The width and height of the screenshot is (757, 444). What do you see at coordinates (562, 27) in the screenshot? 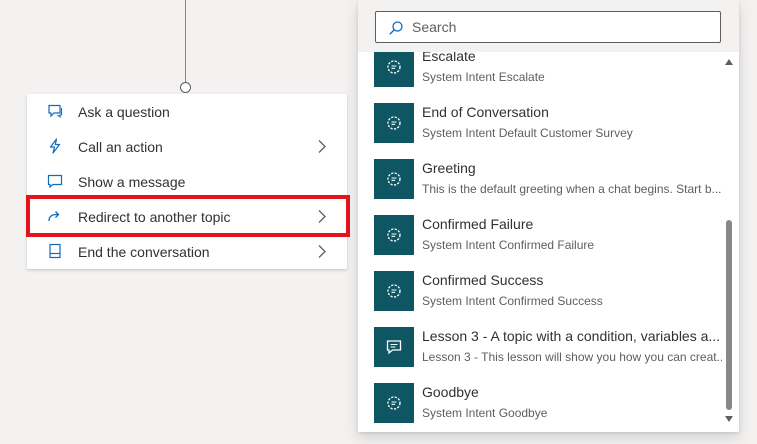
I see `search-input` at bounding box center [562, 27].